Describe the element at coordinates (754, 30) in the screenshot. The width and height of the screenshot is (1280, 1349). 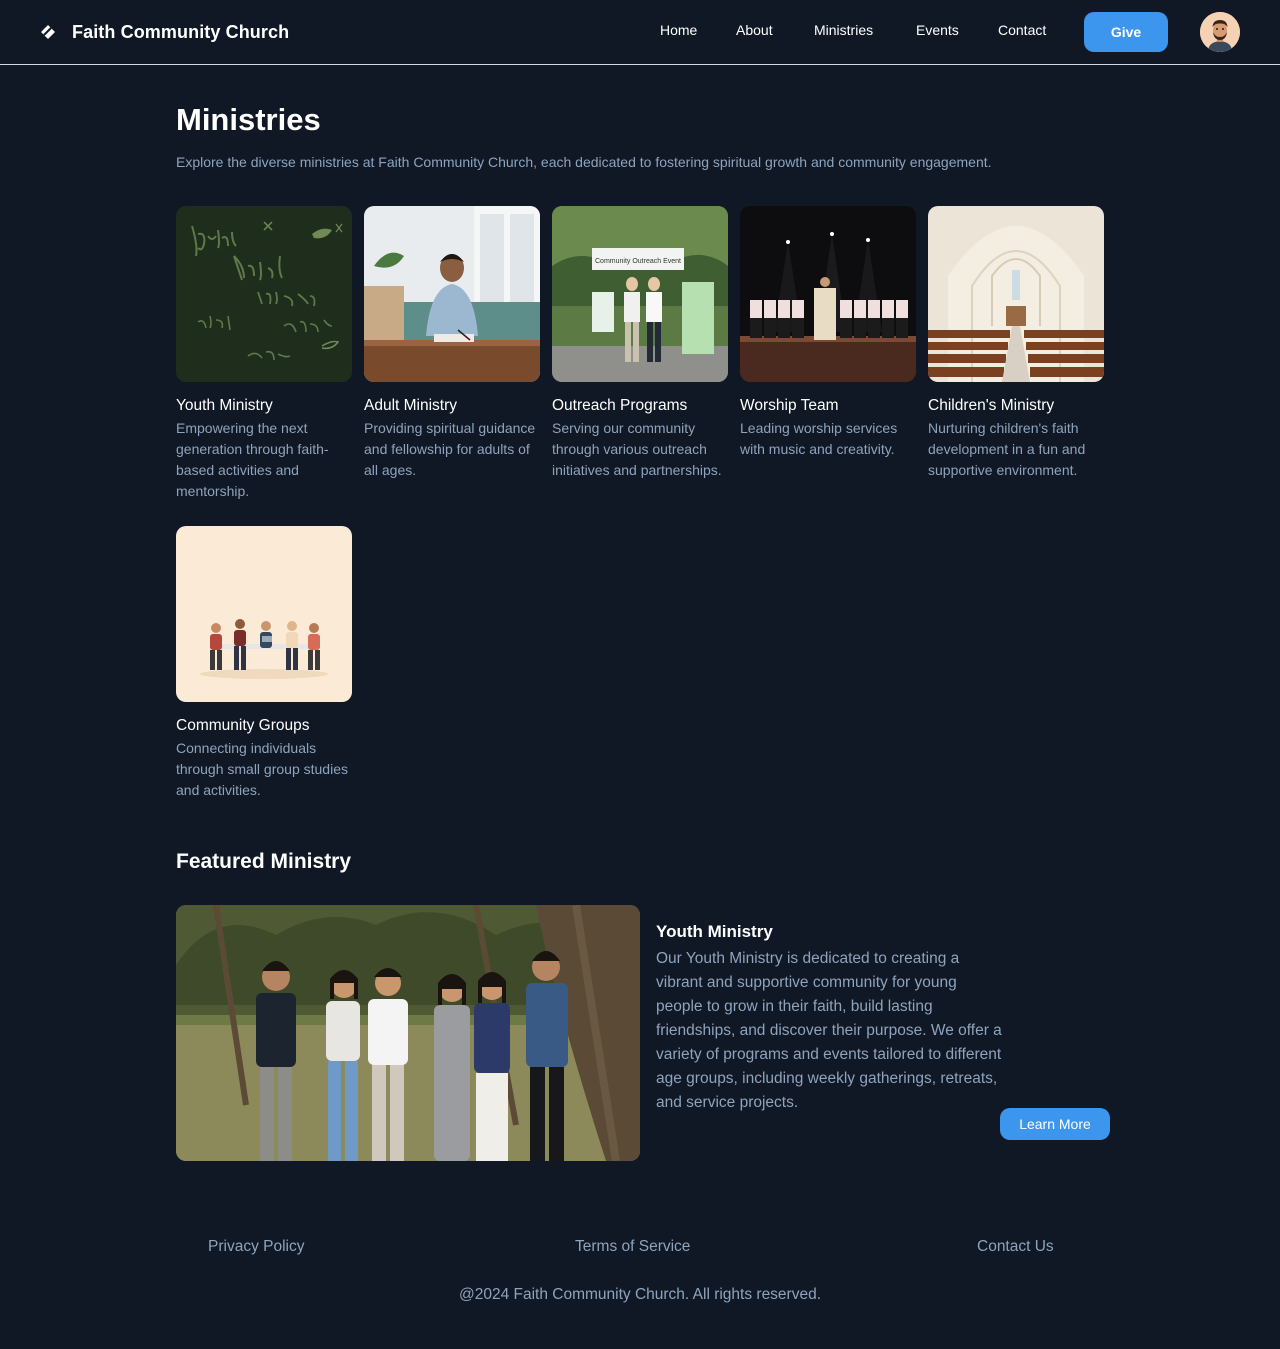
I see `nav-about: About` at that location.